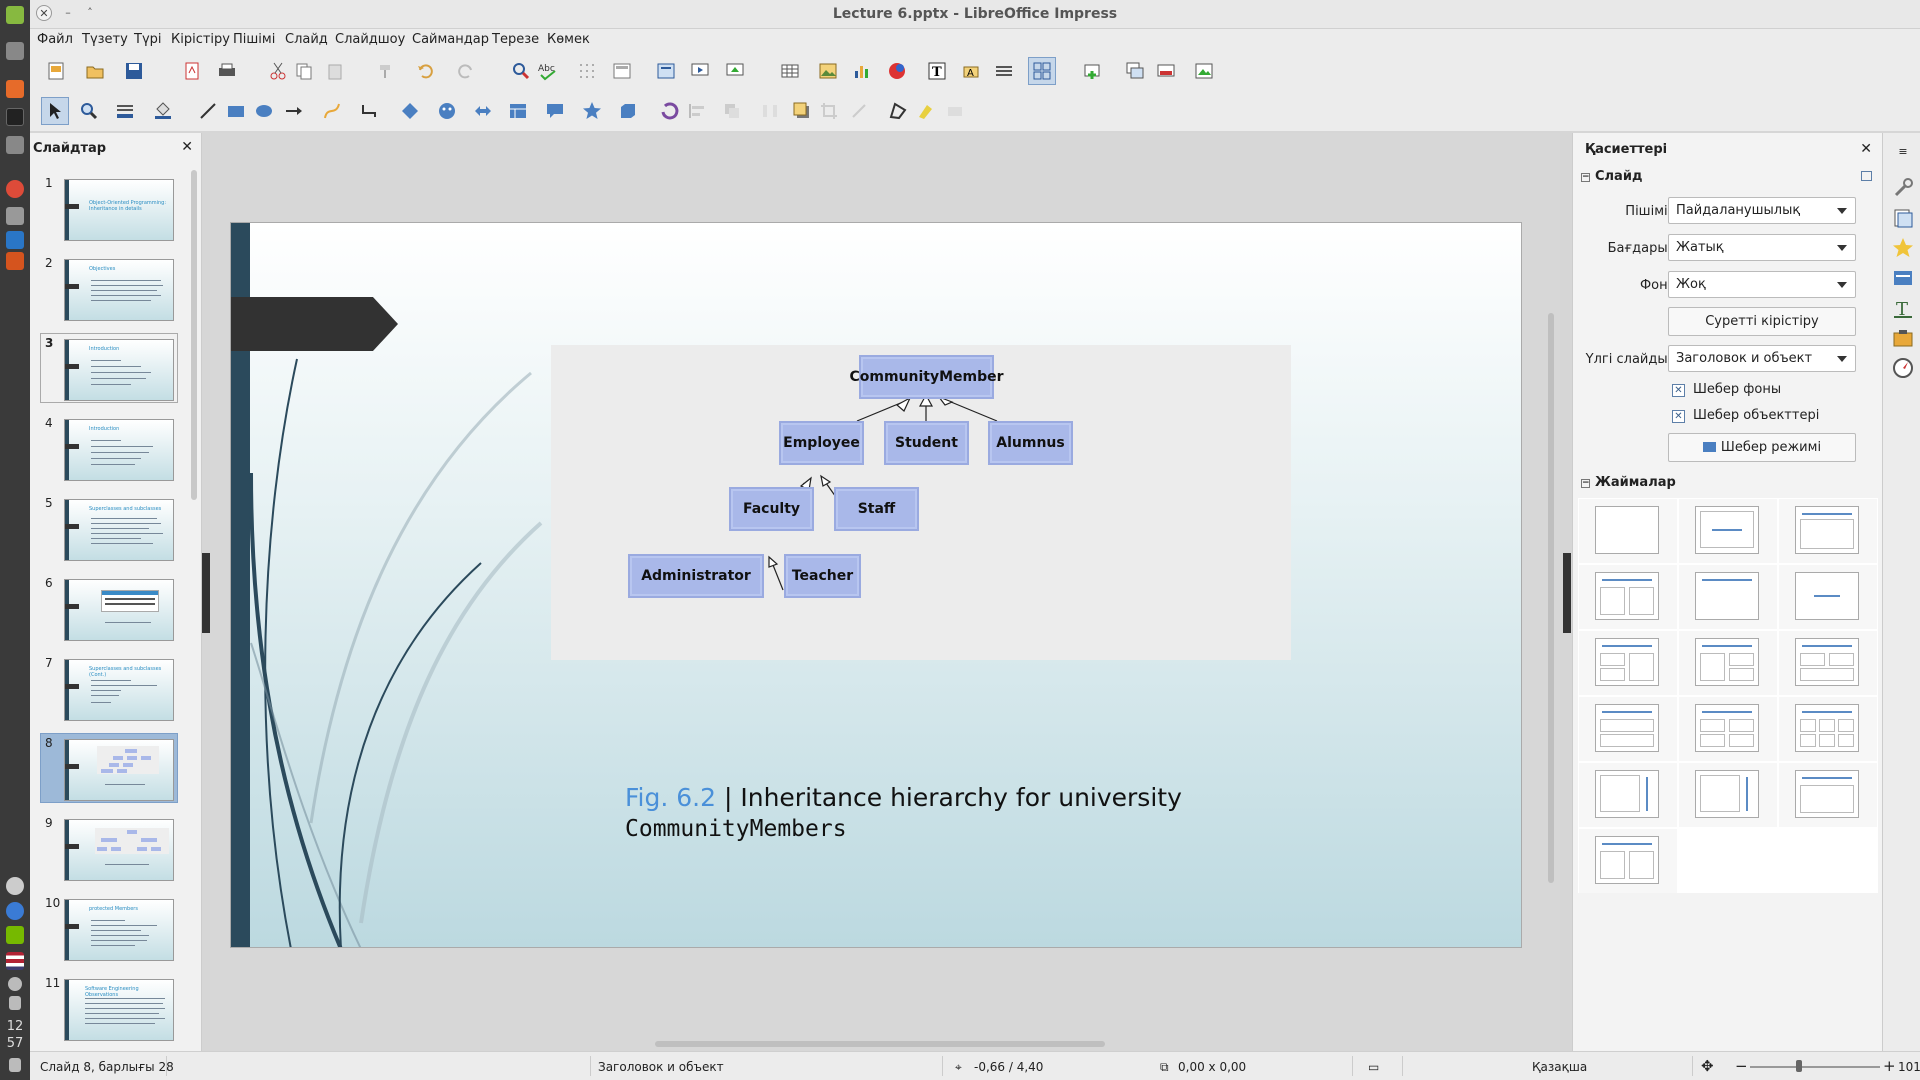 Image resolution: width=1920 pixels, height=1080 pixels. What do you see at coordinates (332, 111) in the screenshot?
I see `curve-icon` at bounding box center [332, 111].